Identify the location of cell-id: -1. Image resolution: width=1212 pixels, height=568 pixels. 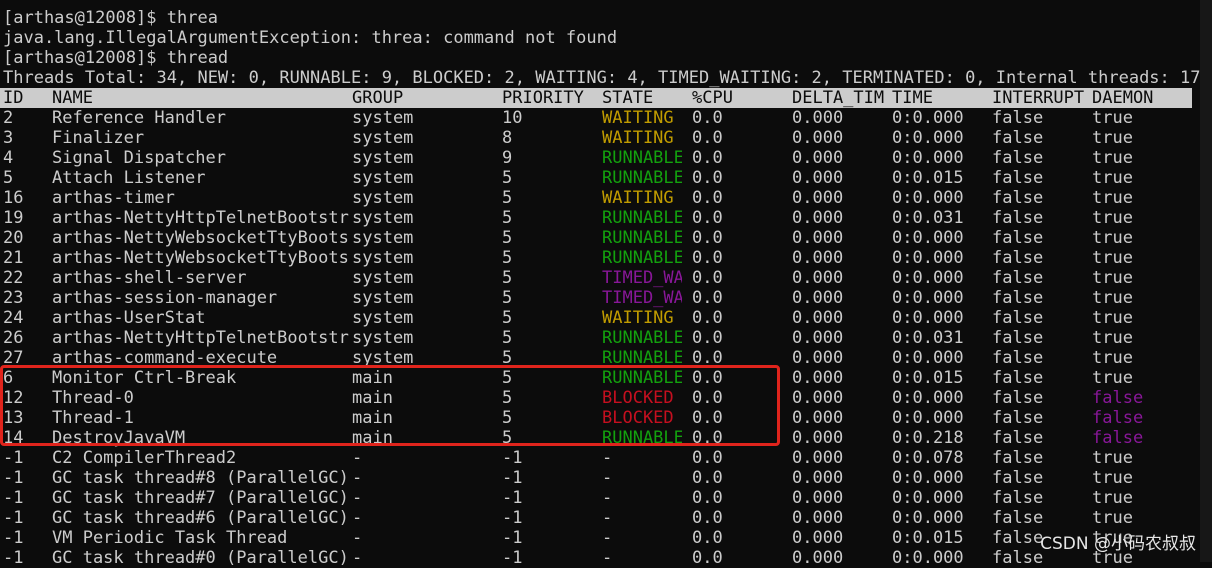
(13, 538).